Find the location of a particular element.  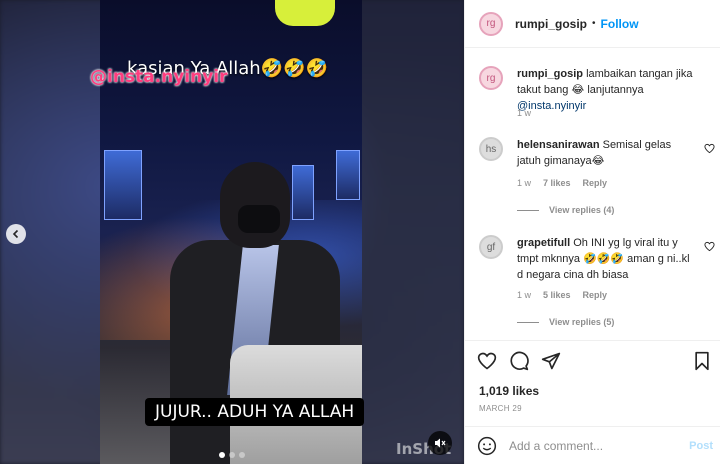

comment-meta: 1 w 5 likes Reply is located at coordinates (562, 295).